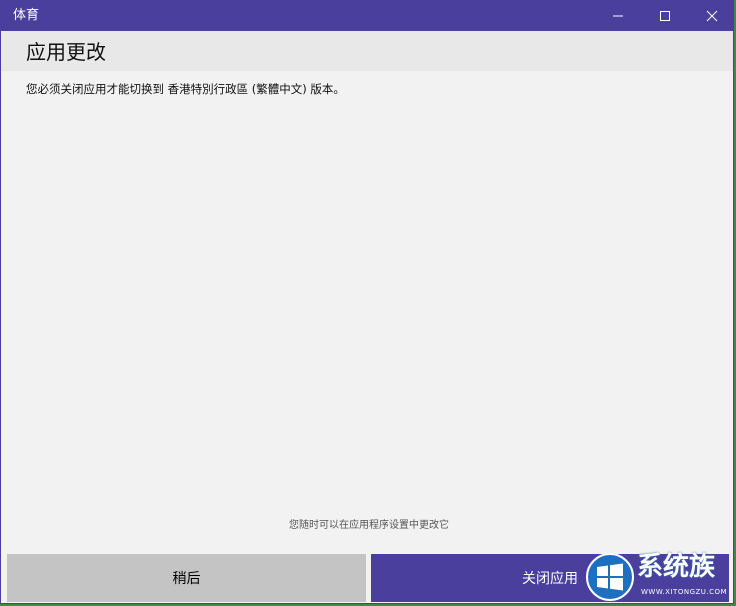 This screenshot has height=606, width=736. Describe the element at coordinates (26, 15) in the screenshot. I see `window-title: 体育` at that location.